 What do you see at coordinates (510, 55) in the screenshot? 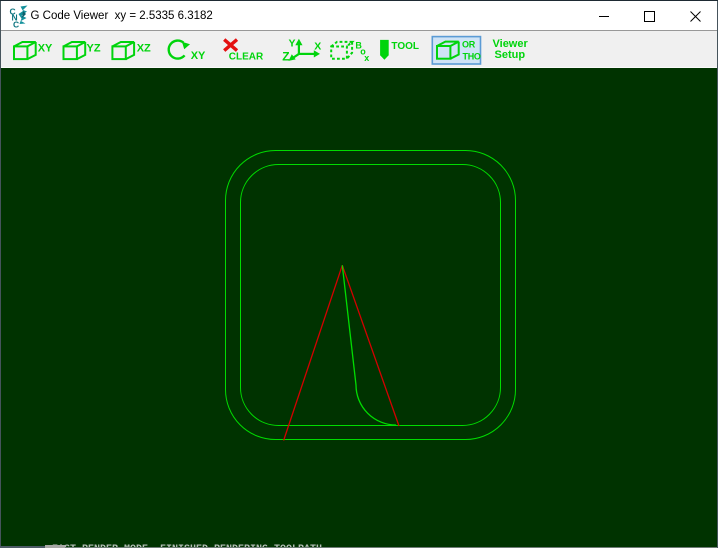
I see `svg-text: Setup` at bounding box center [510, 55].